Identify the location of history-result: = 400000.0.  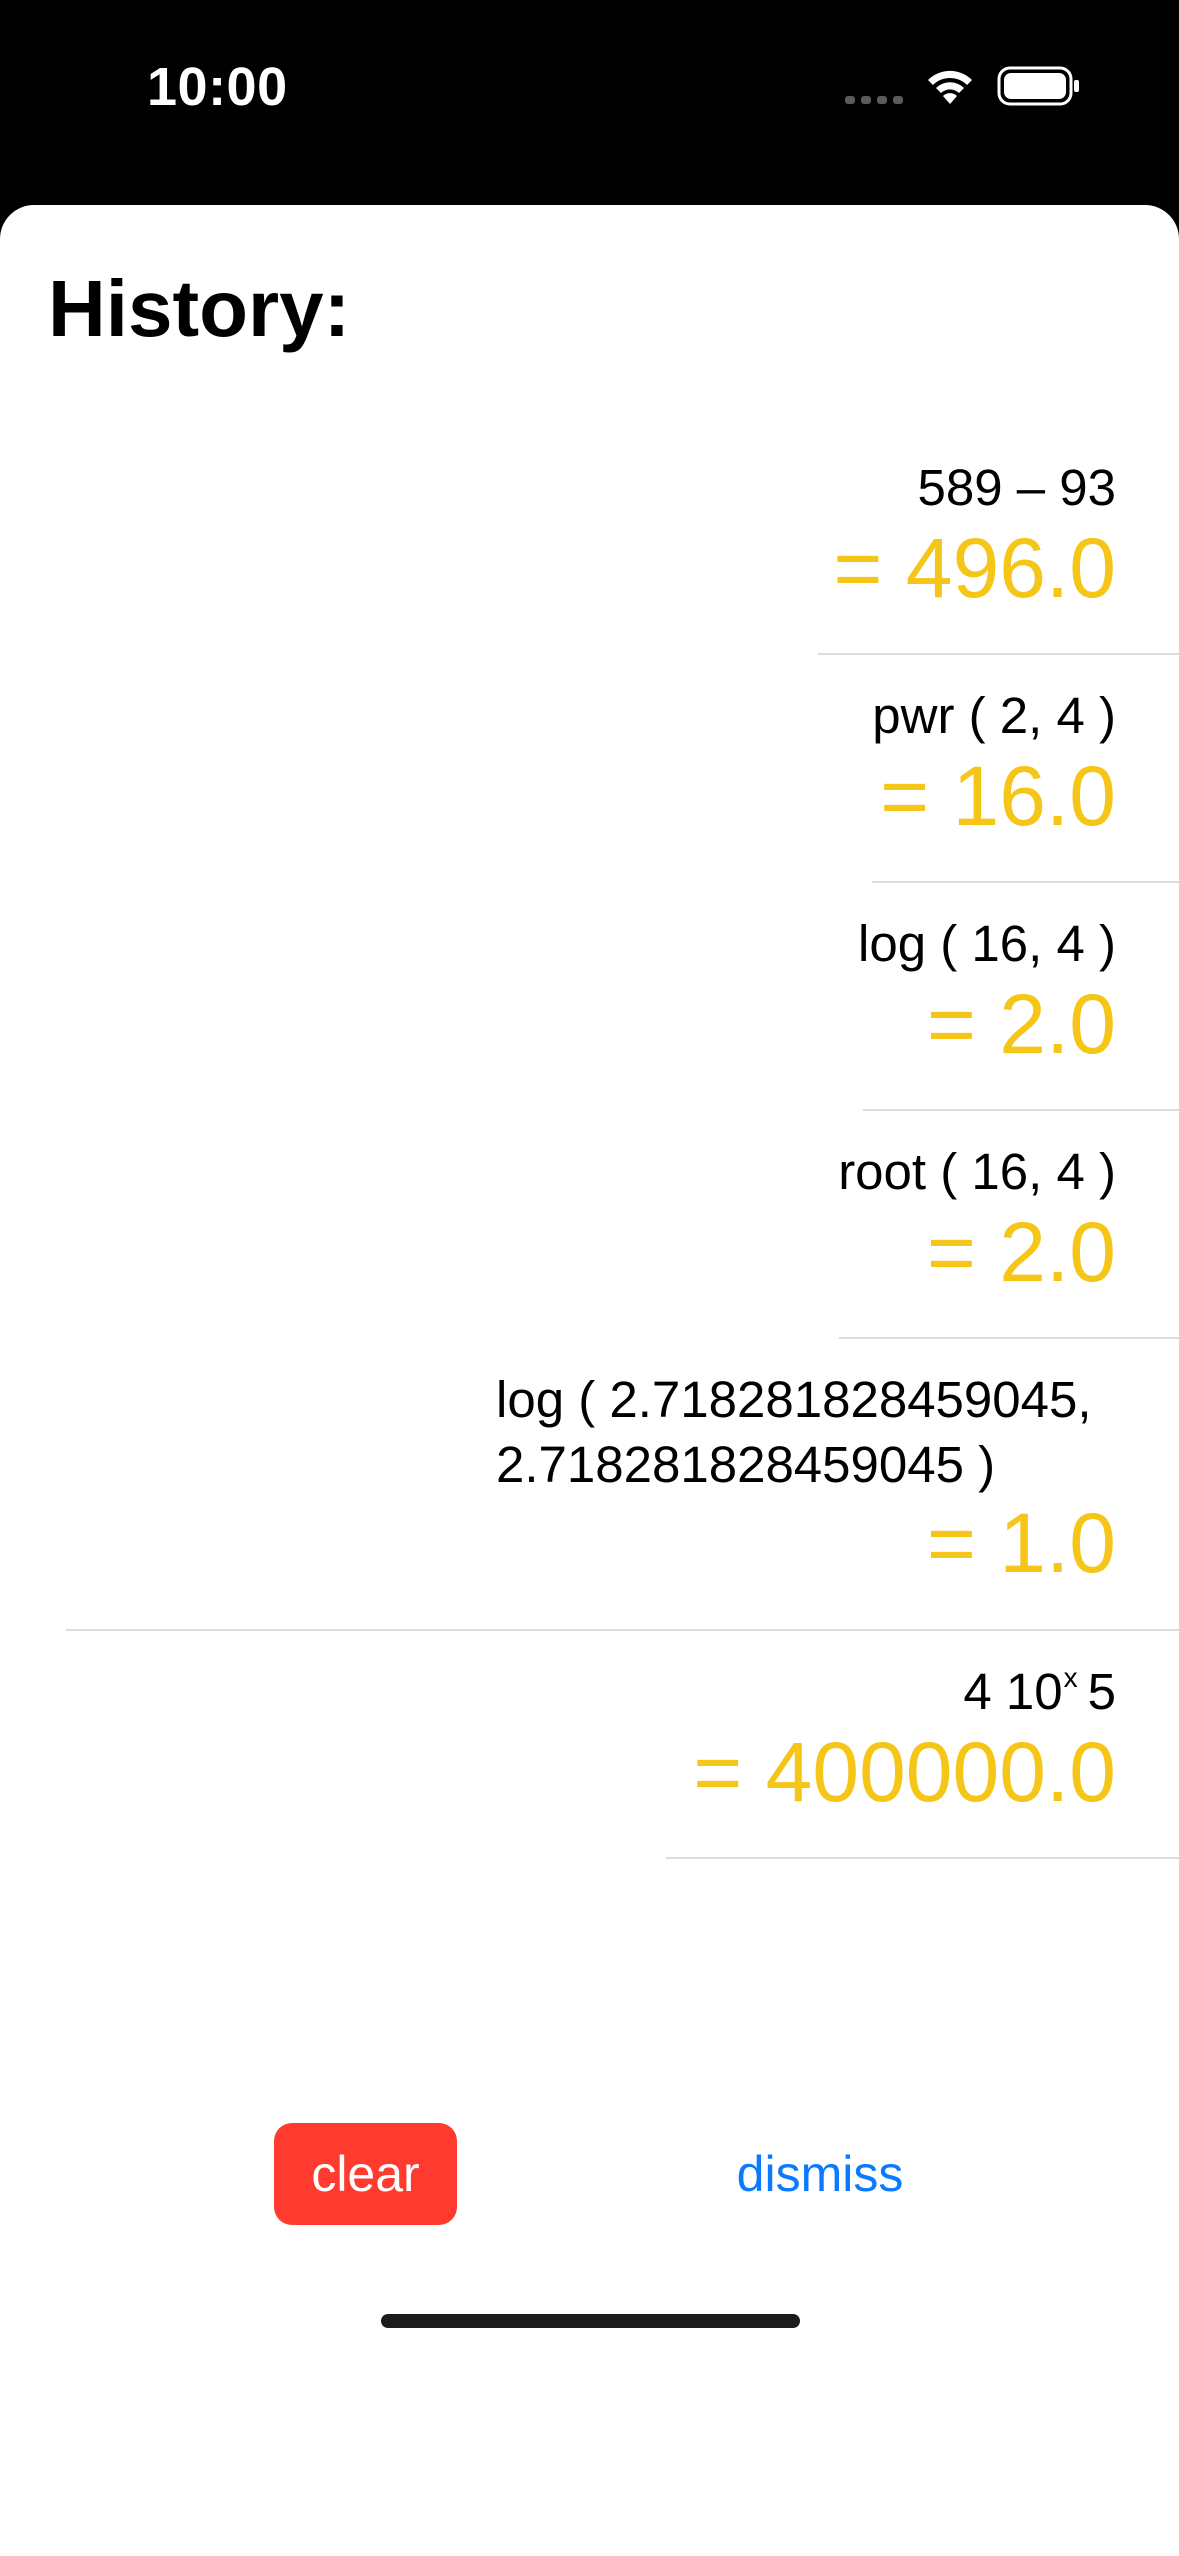
(904, 1772).